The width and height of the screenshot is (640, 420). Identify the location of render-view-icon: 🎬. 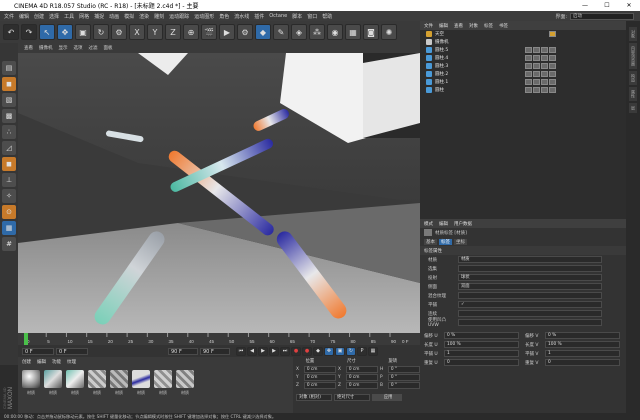
(209, 32).